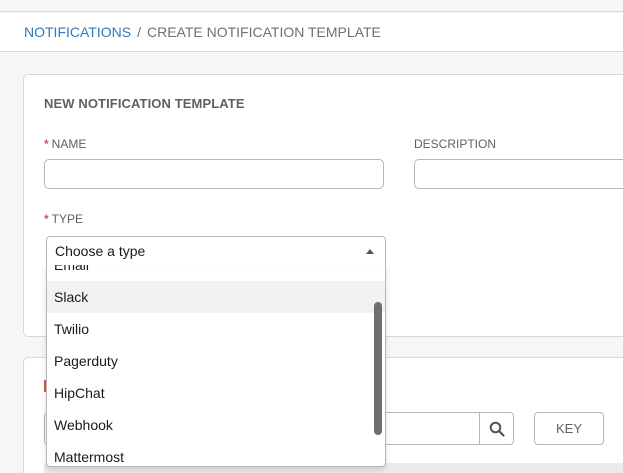  What do you see at coordinates (378, 368) in the screenshot?
I see `dropdown-scrollbar` at bounding box center [378, 368].